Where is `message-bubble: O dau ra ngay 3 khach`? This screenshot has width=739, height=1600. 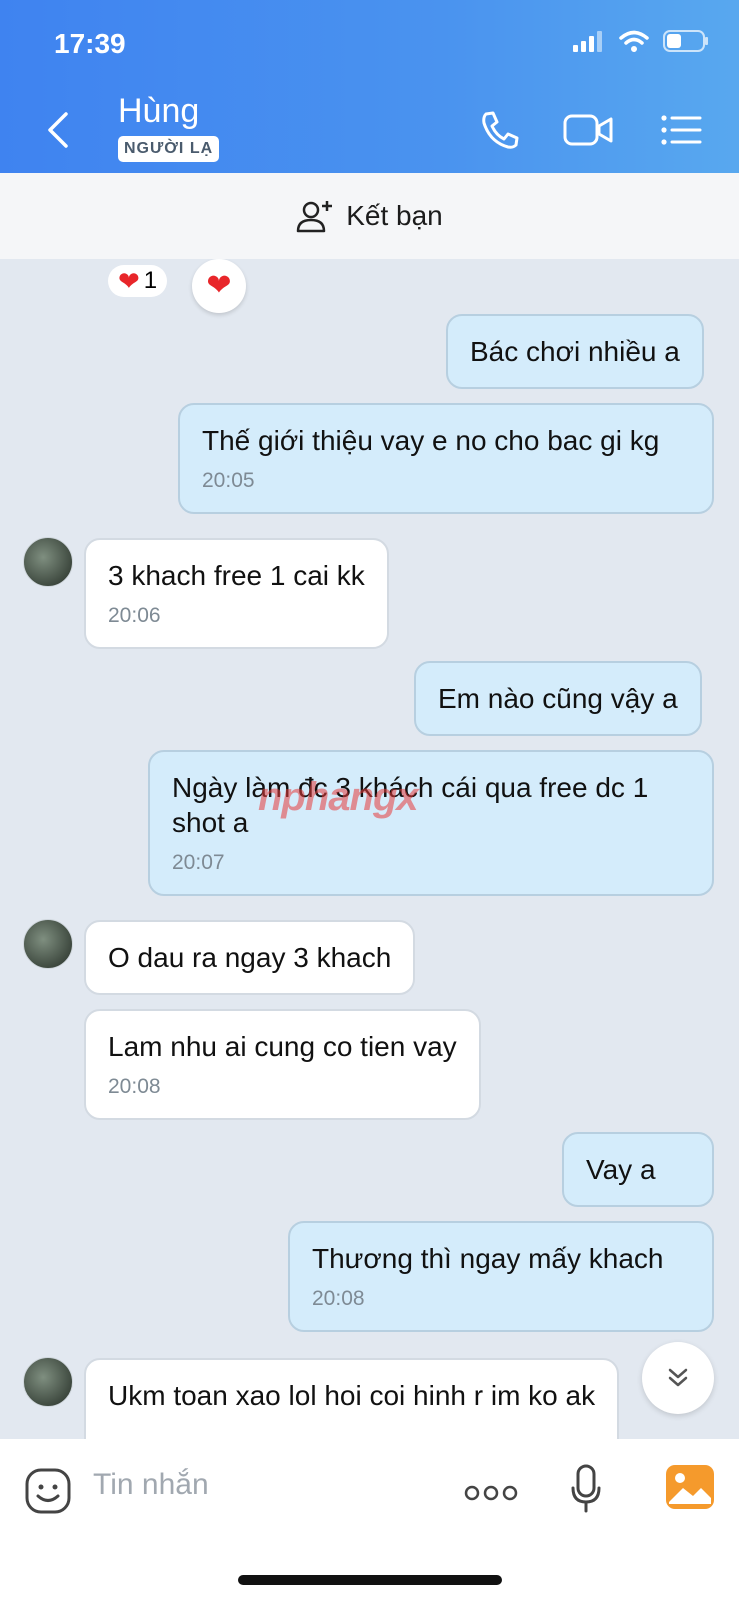
message-bubble: O dau ra ngay 3 khach is located at coordinates (250, 957).